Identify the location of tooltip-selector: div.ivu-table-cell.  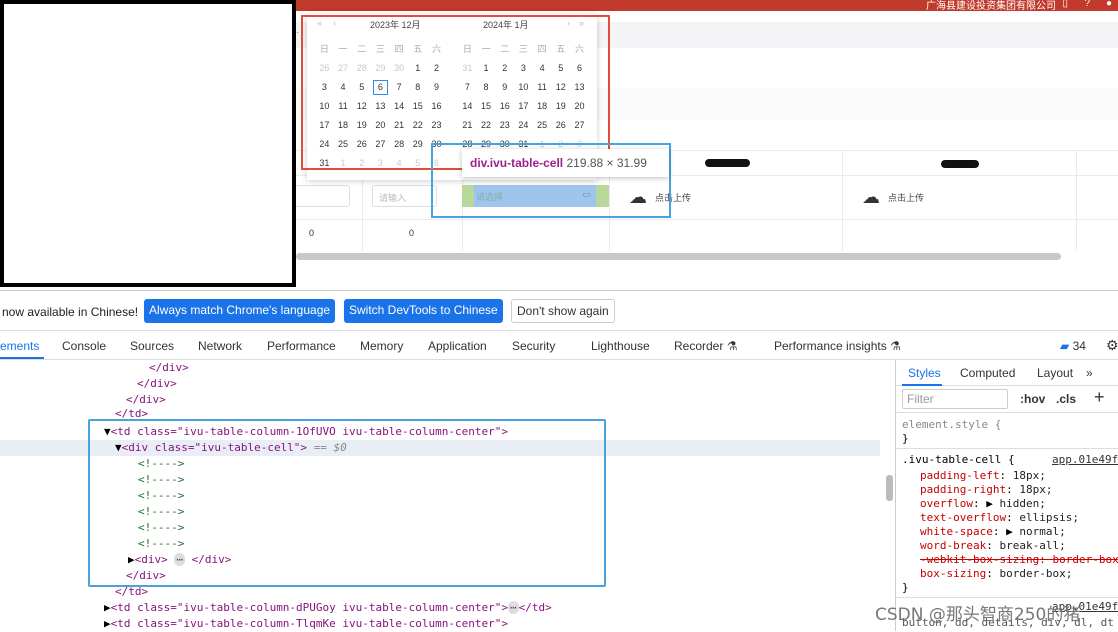
(517, 163).